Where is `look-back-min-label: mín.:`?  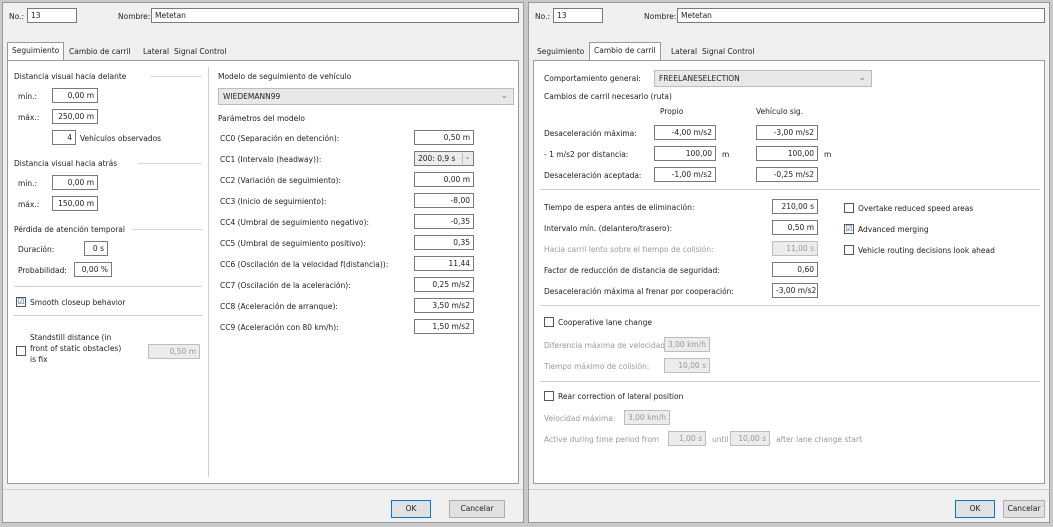
look-back-min-label: mín.: is located at coordinates (28, 183).